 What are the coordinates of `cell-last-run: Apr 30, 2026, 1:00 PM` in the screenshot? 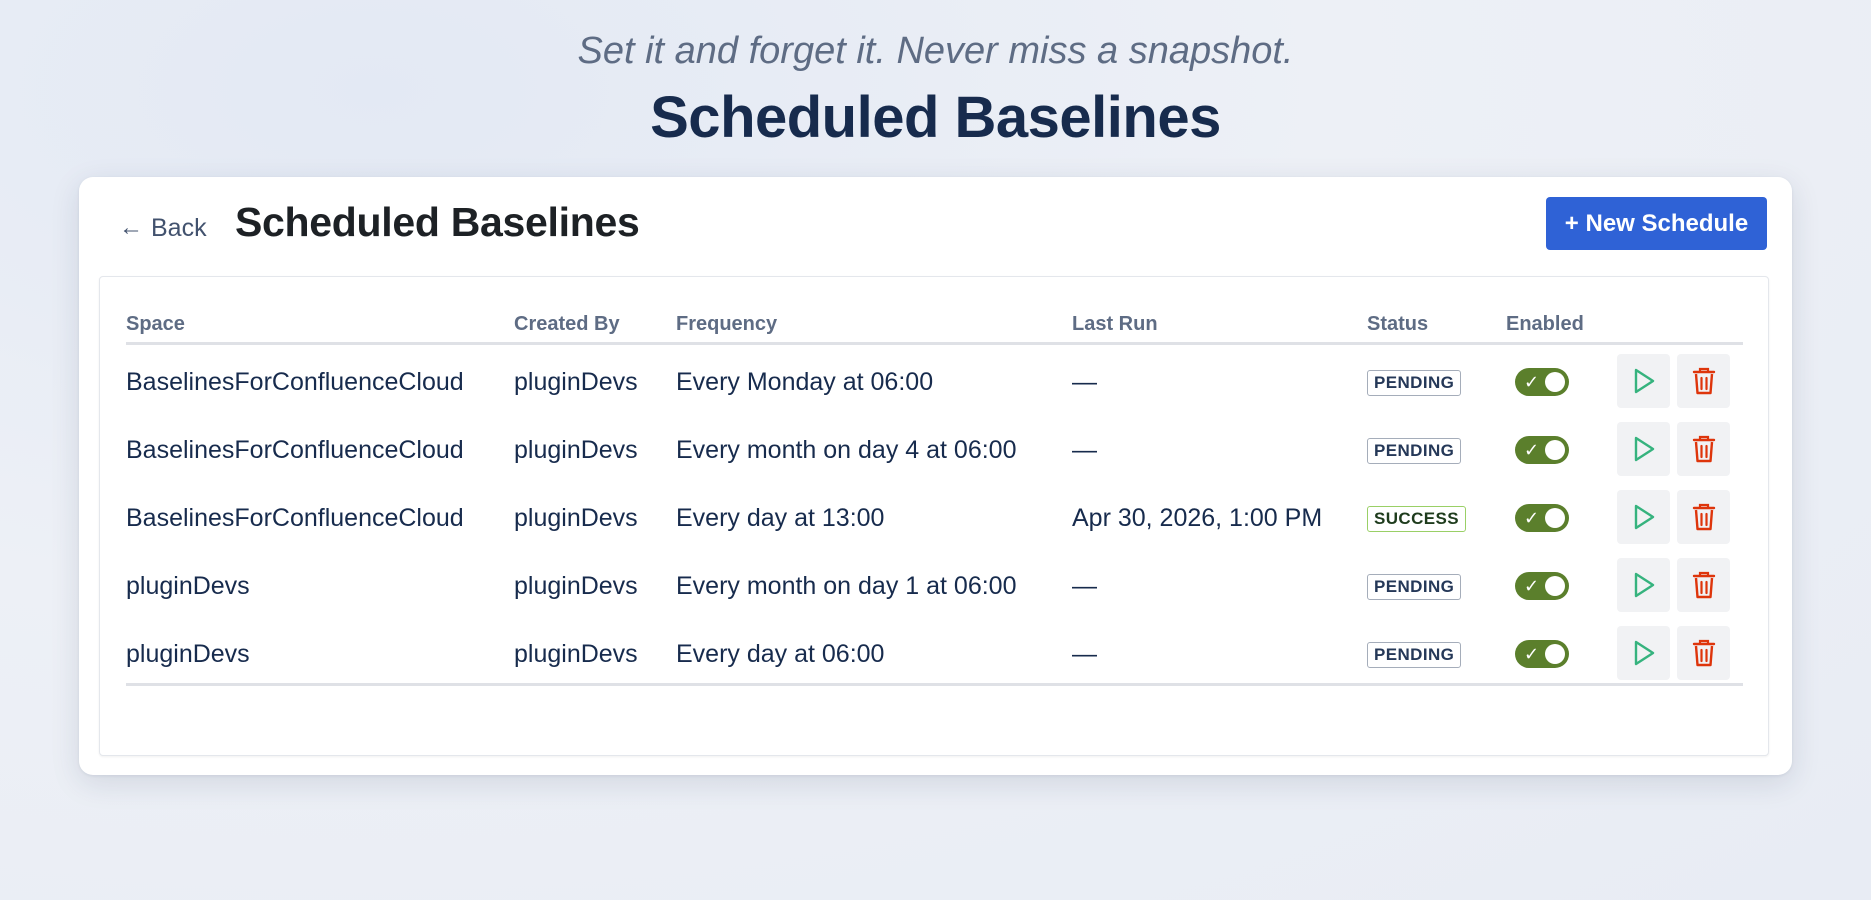 It's located at (1197, 518).